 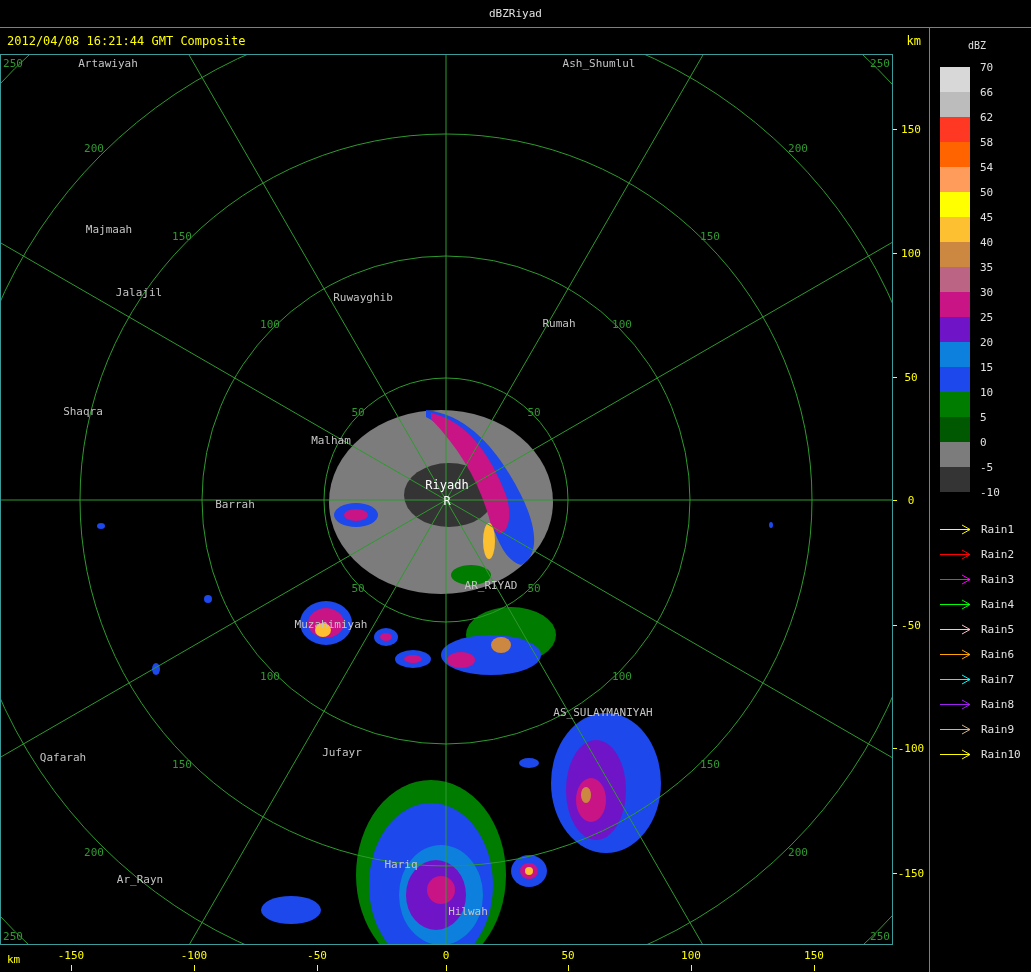 I want to click on timestamp-label: 2012/04/08 16:21:44 GMT Composite, so click(x=126, y=41).